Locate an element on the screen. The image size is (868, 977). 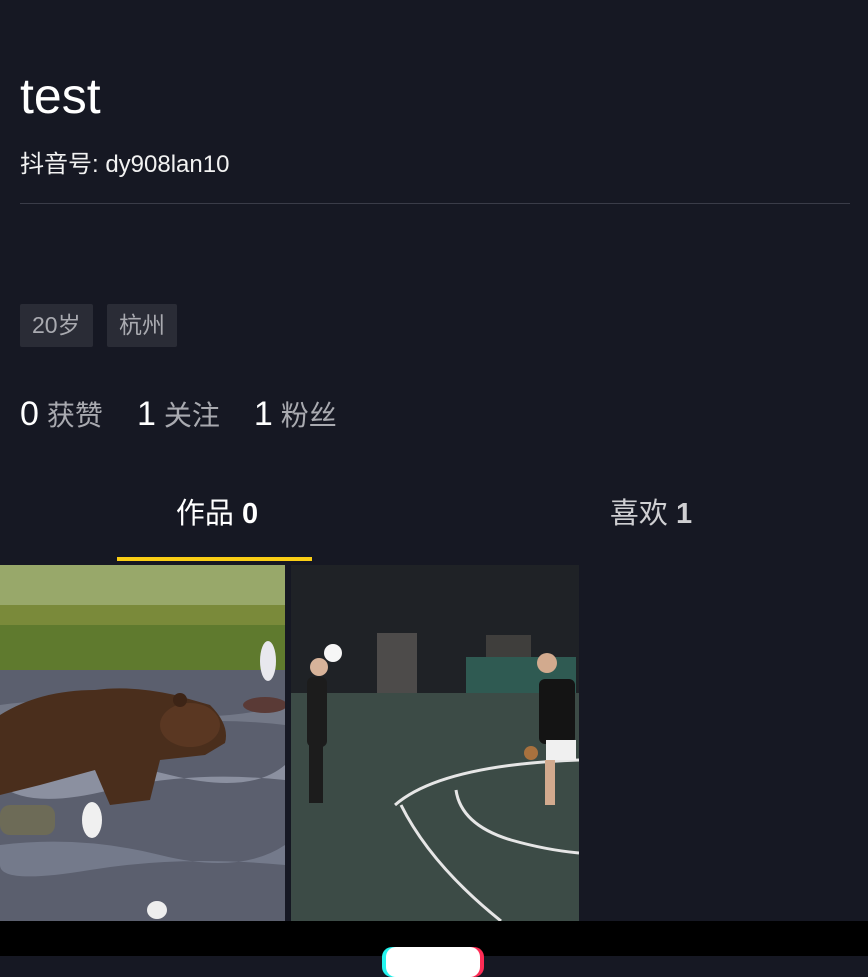
stats-row: 0 获赞 1 关注 1 粉丝 is located at coordinates (195, 414).